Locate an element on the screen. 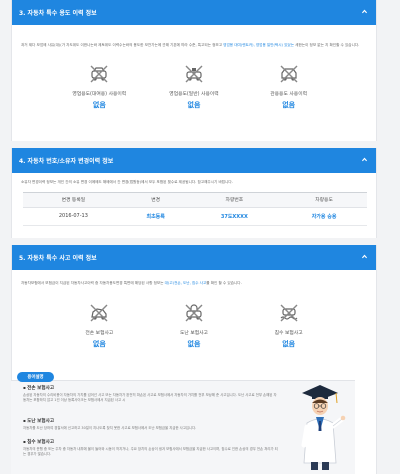 The image size is (400, 474). column-header: 차량용도 is located at coordinates (324, 199).